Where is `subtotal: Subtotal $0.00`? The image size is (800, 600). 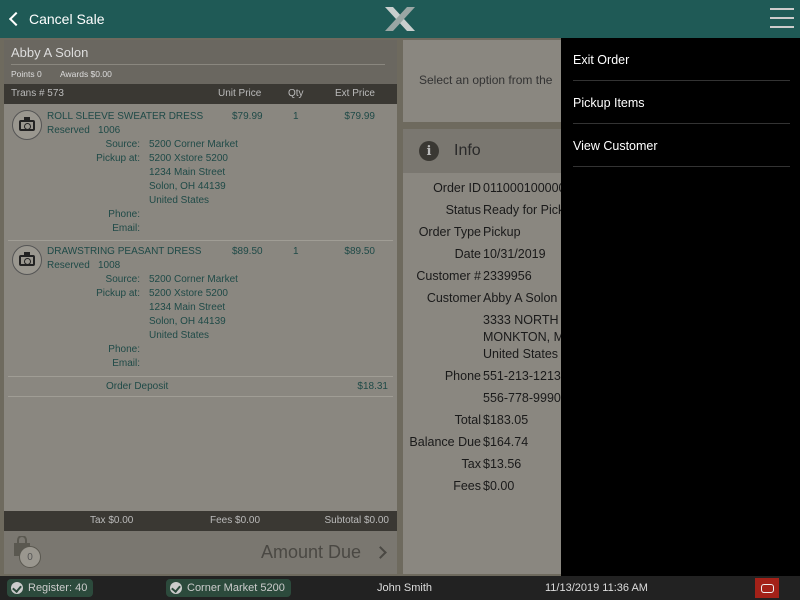
subtotal: Subtotal $0.00 is located at coordinates (357, 520).